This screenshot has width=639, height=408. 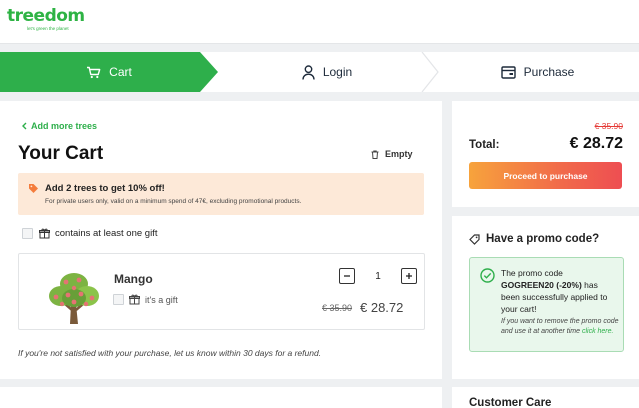 What do you see at coordinates (308, 72) in the screenshot?
I see `user-icon` at bounding box center [308, 72].